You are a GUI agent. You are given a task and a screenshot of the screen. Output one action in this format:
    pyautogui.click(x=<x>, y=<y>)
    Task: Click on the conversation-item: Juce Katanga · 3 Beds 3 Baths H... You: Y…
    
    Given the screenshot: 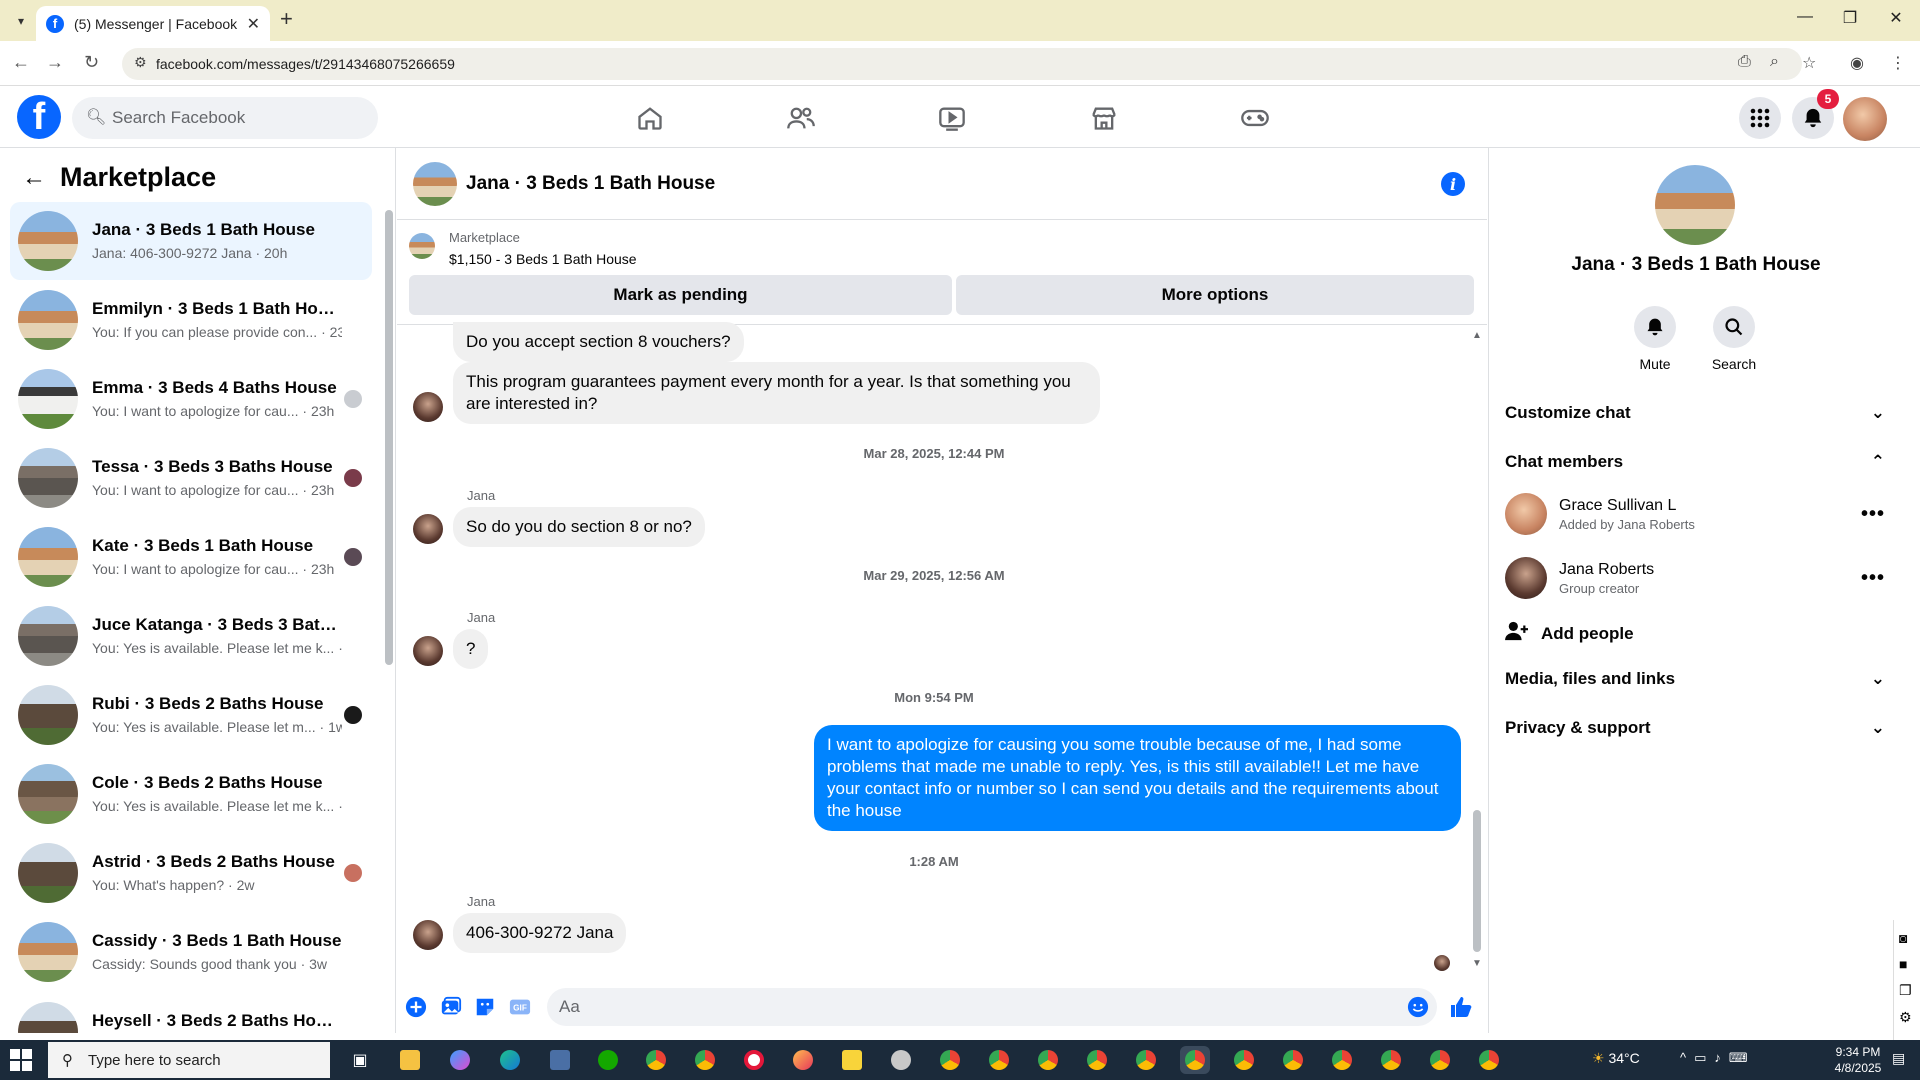 What is the action you would take?
    pyautogui.click(x=191, y=636)
    